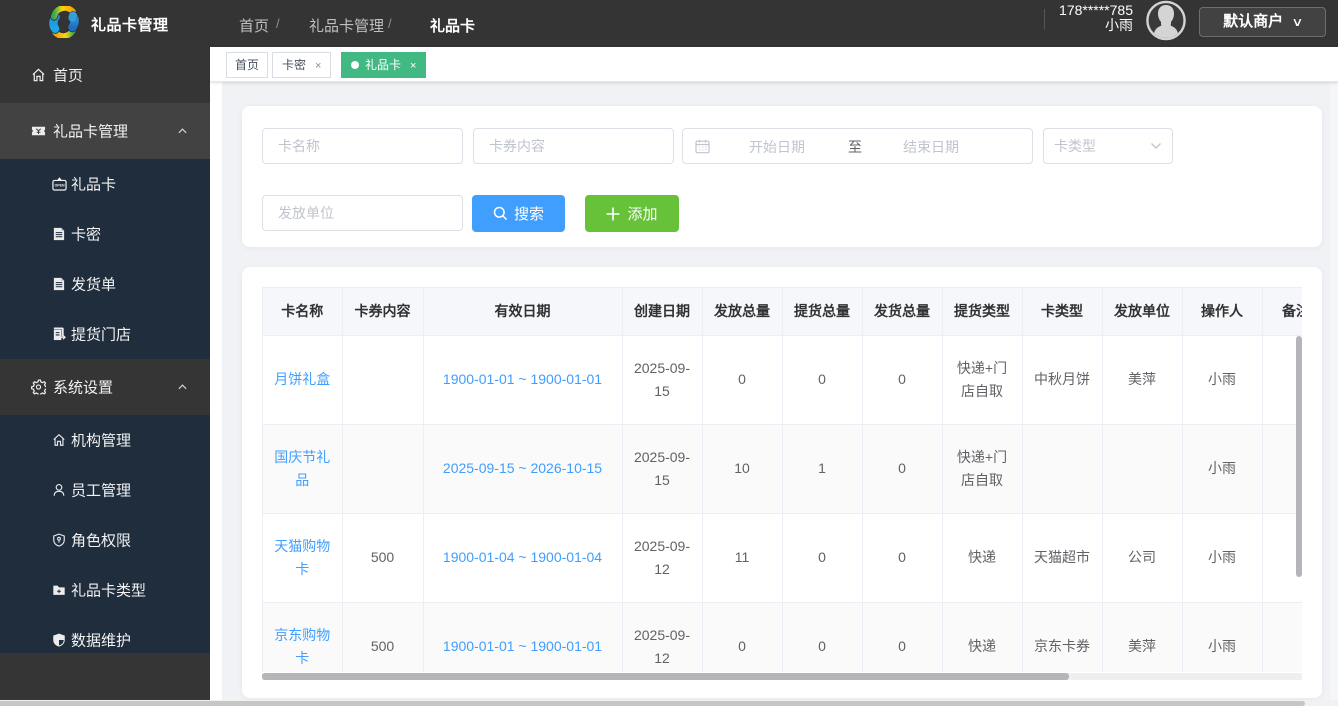  Describe the element at coordinates (59, 186) in the screenshot. I see `svg-text: OPEN` at that location.